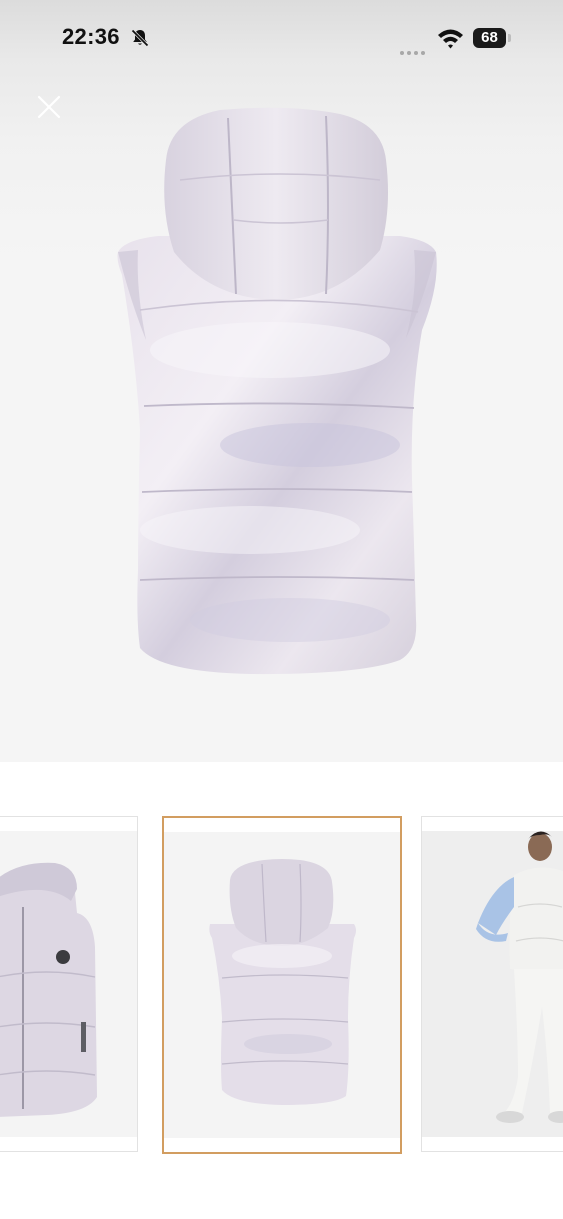 The width and height of the screenshot is (563, 1219). What do you see at coordinates (509, 38) in the screenshot?
I see `battery-cap` at bounding box center [509, 38].